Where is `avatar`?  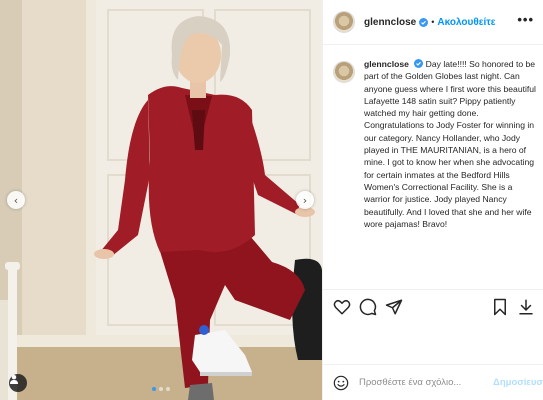 avatar is located at coordinates (344, 22).